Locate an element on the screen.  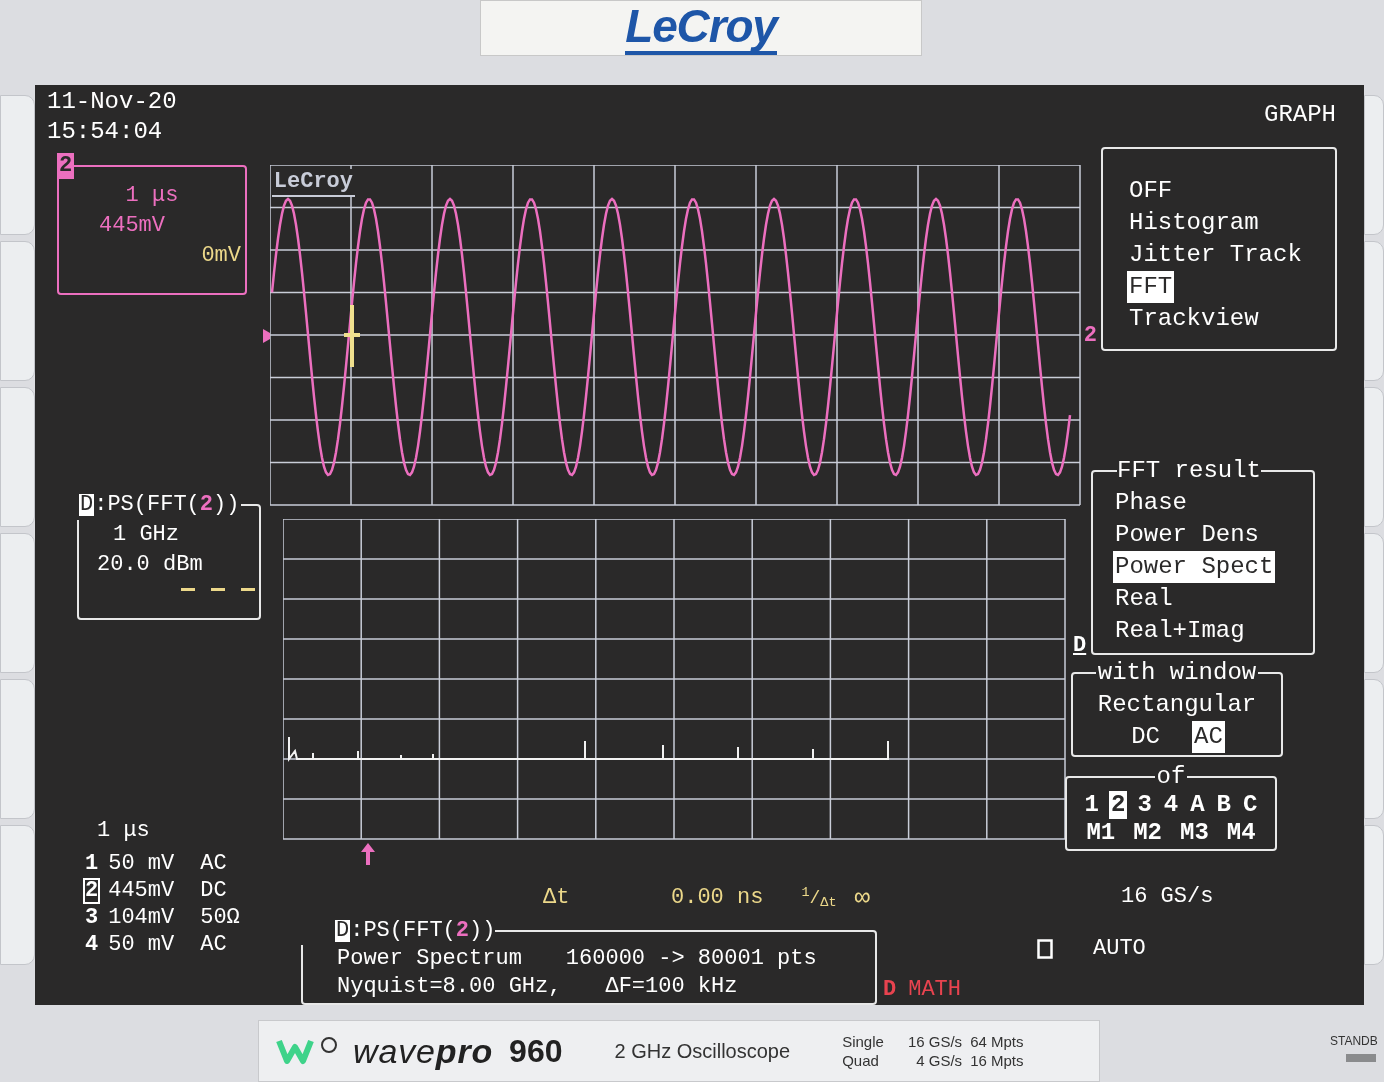
menu-option: 1 is located at coordinates (1091, 805).